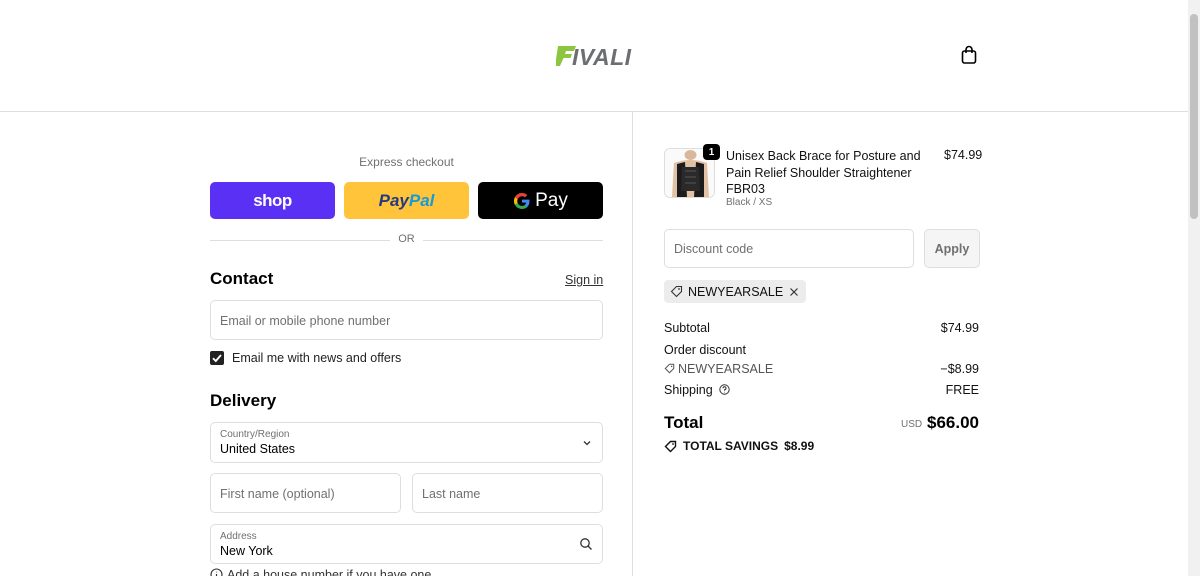 The width and height of the screenshot is (1200, 576). I want to click on country-value: United States, so click(258, 449).